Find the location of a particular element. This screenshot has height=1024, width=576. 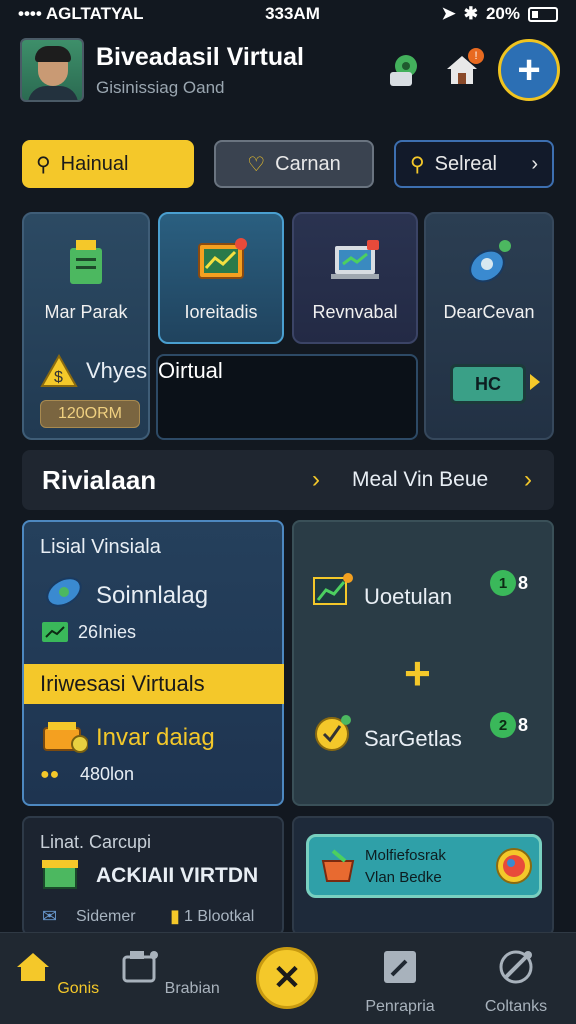

card-title: Linat. Carcupi is located at coordinates (96, 842).